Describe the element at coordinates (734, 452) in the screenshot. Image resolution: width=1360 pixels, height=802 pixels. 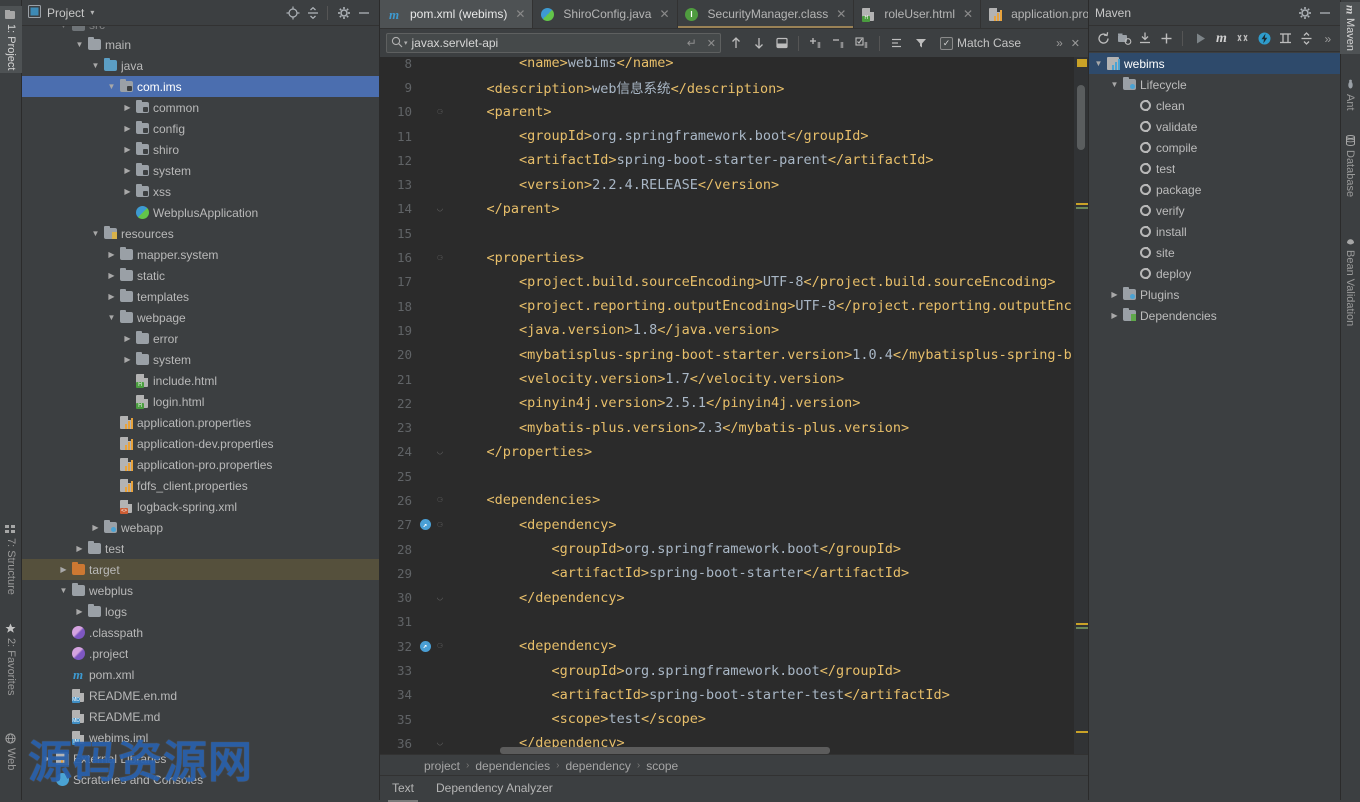
I see `code-line: 24 ◡ </properties>` at that location.